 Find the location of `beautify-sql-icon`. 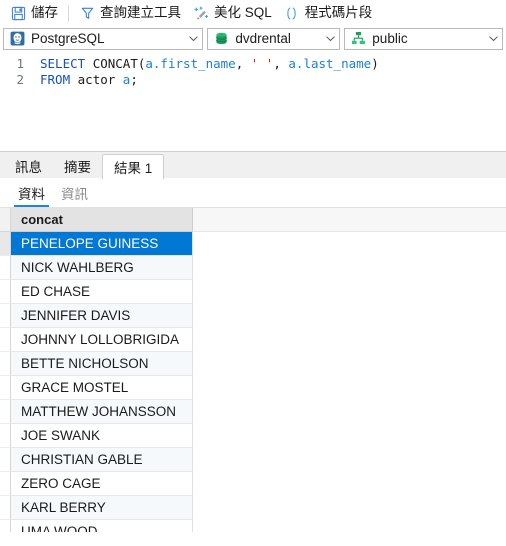

beautify-sql-icon is located at coordinates (201, 13).